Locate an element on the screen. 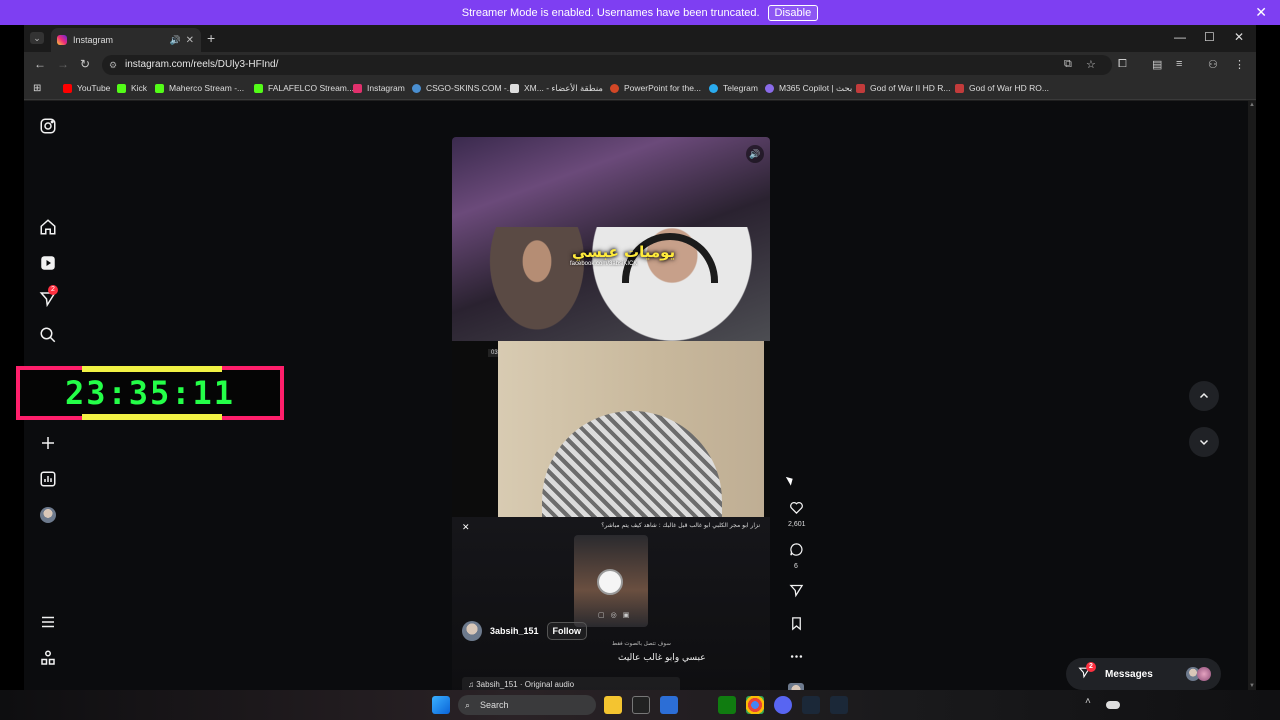 This screenshot has width=1280, height=720. page-scrollbar: ▲ ▼ is located at coordinates (1252, 395).